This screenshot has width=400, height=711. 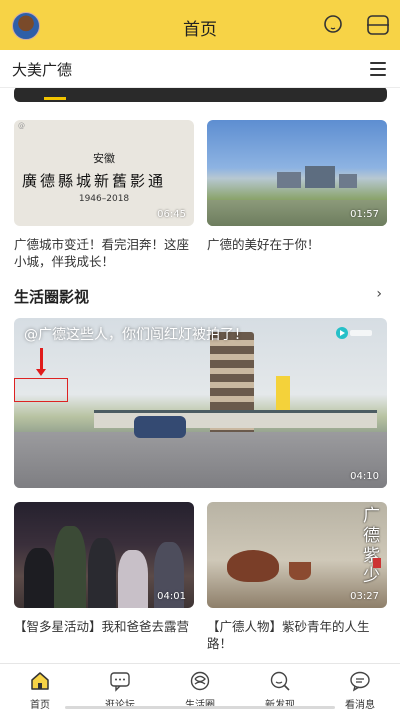 I want to click on tab-forum: 逛论坛, so click(x=120, y=687).